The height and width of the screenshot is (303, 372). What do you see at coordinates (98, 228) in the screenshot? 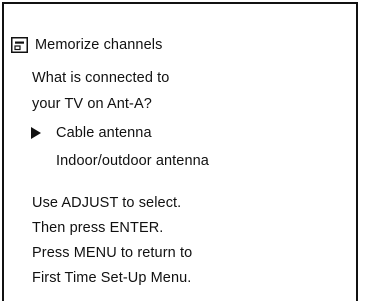
I see `instruction-line-2: Then press ENTER.` at bounding box center [98, 228].